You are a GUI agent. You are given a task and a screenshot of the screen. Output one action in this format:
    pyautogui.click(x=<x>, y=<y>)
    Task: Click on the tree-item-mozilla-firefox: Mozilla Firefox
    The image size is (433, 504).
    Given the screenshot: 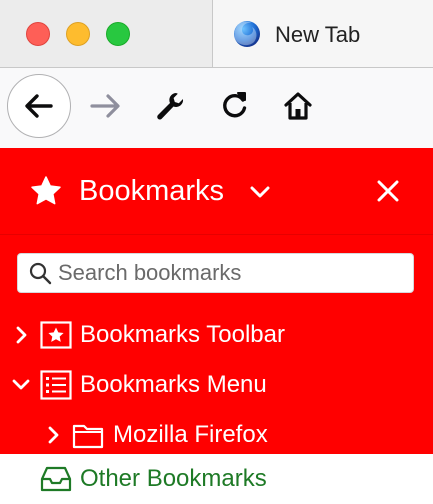 What is the action you would take?
    pyautogui.click(x=216, y=435)
    